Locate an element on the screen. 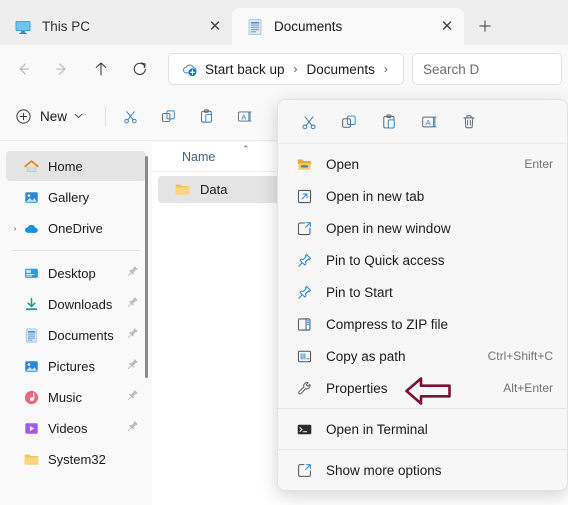  menu-item-open: Open Enter is located at coordinates (422, 164).